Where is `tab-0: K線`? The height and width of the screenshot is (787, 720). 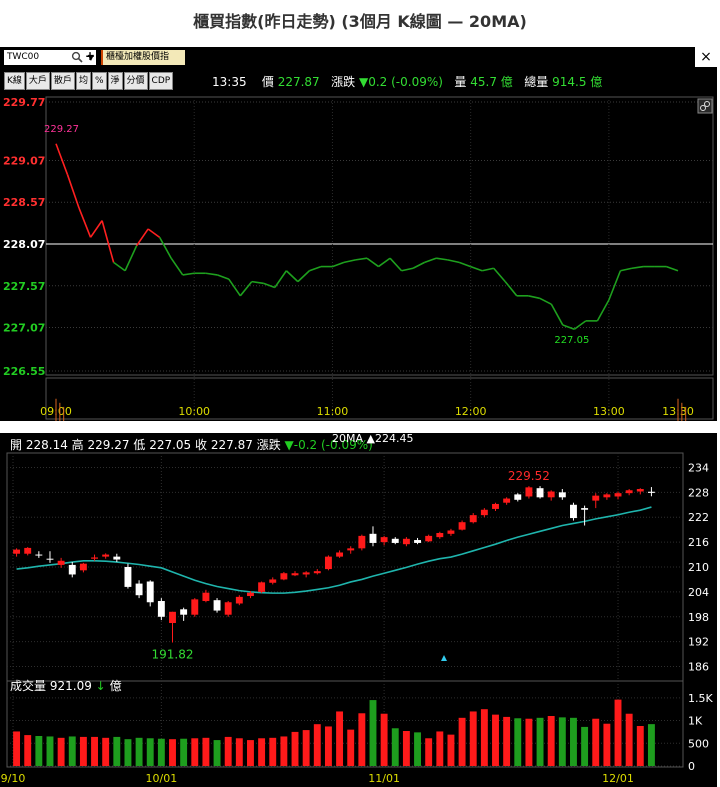
tab-0: K線 is located at coordinates (14, 81).